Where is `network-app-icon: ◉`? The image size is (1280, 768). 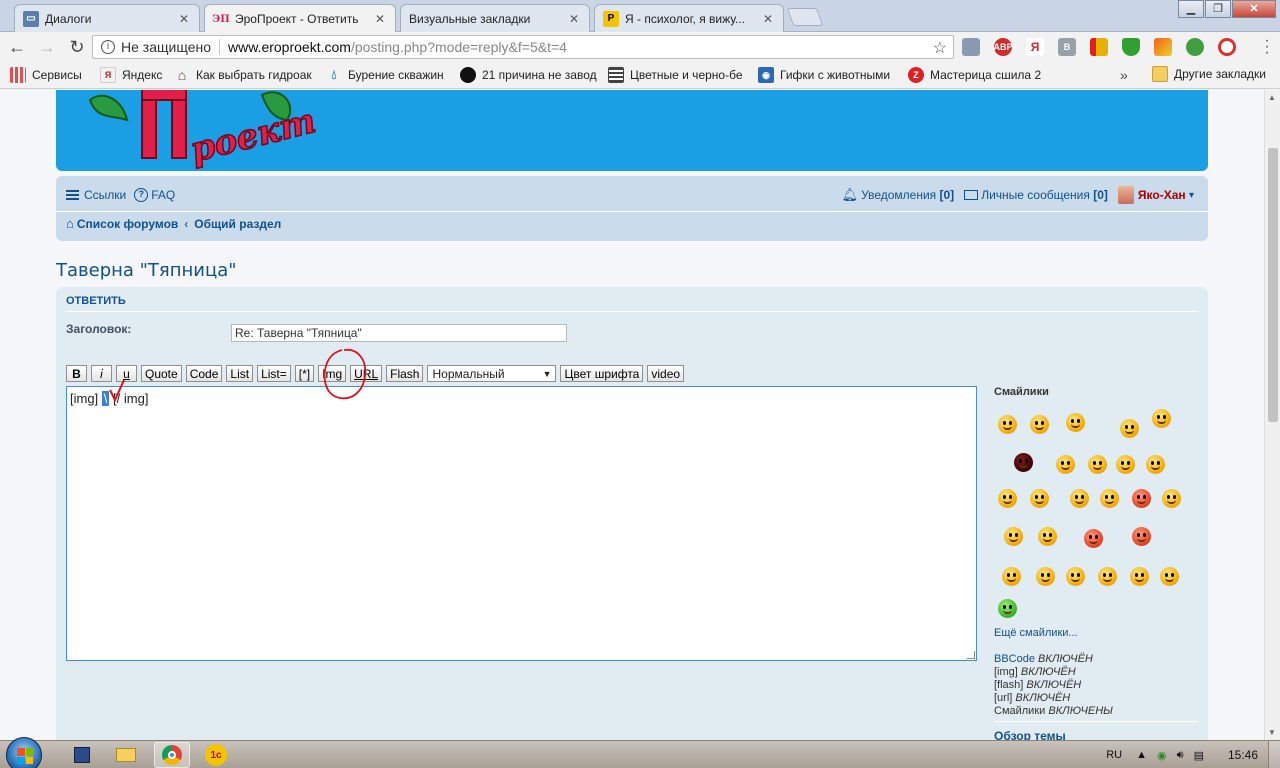
network-app-icon: ◉ is located at coordinates (1162, 755).